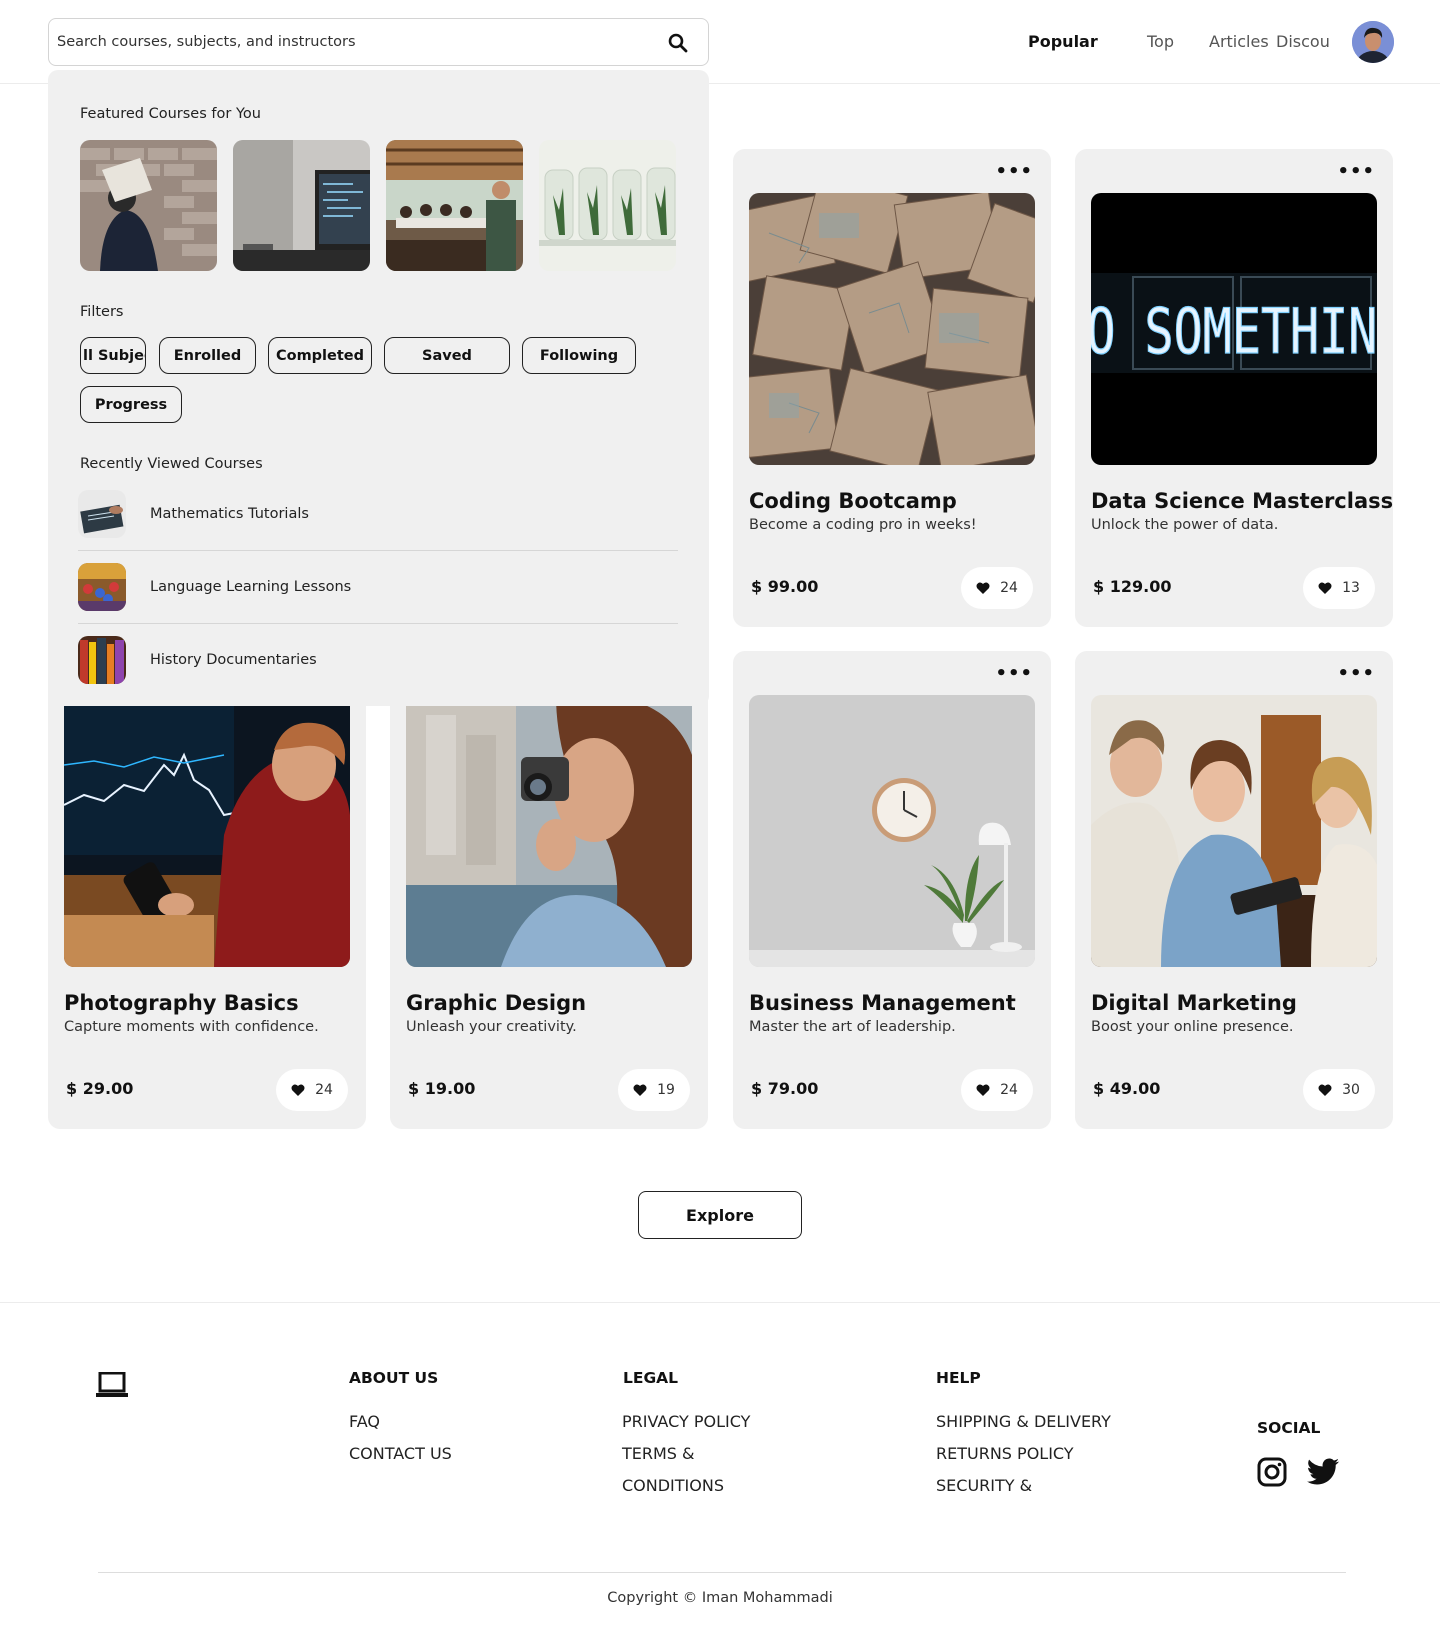 The height and width of the screenshot is (1630, 1440). What do you see at coordinates (984, 1485) in the screenshot?
I see `footer-link-security: SECURITY &` at bounding box center [984, 1485].